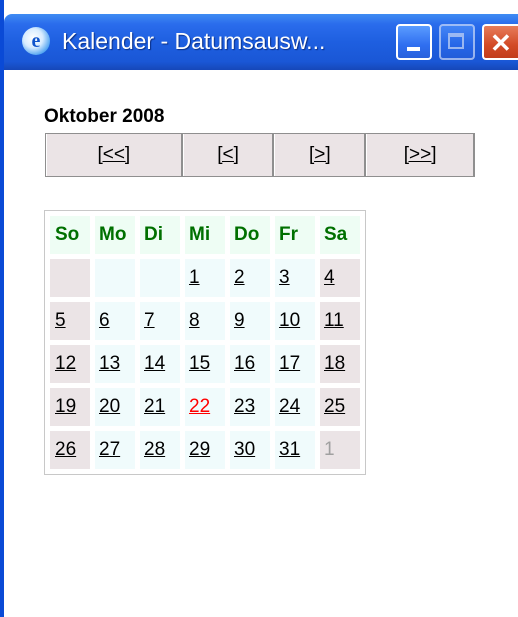 The image size is (518, 617). I want to click on day-link: 6, so click(104, 320).